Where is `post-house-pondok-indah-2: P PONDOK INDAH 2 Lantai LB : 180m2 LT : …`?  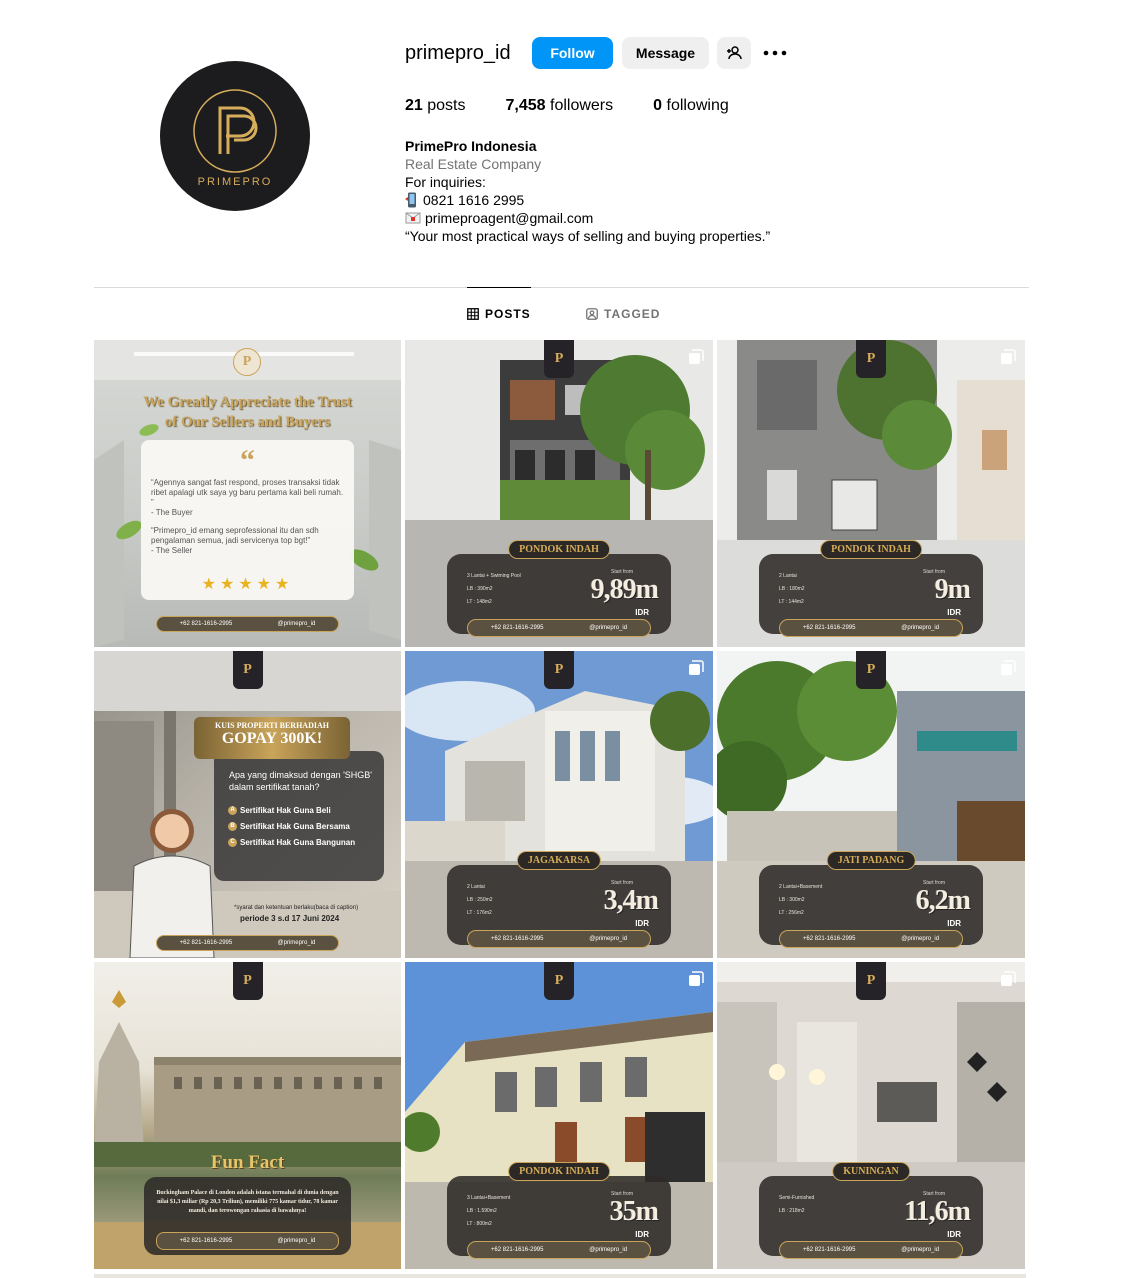
post-house-pondok-indah-2: P PONDOK INDAH 2 Lantai LB : 180m2 LT : … is located at coordinates (871, 493).